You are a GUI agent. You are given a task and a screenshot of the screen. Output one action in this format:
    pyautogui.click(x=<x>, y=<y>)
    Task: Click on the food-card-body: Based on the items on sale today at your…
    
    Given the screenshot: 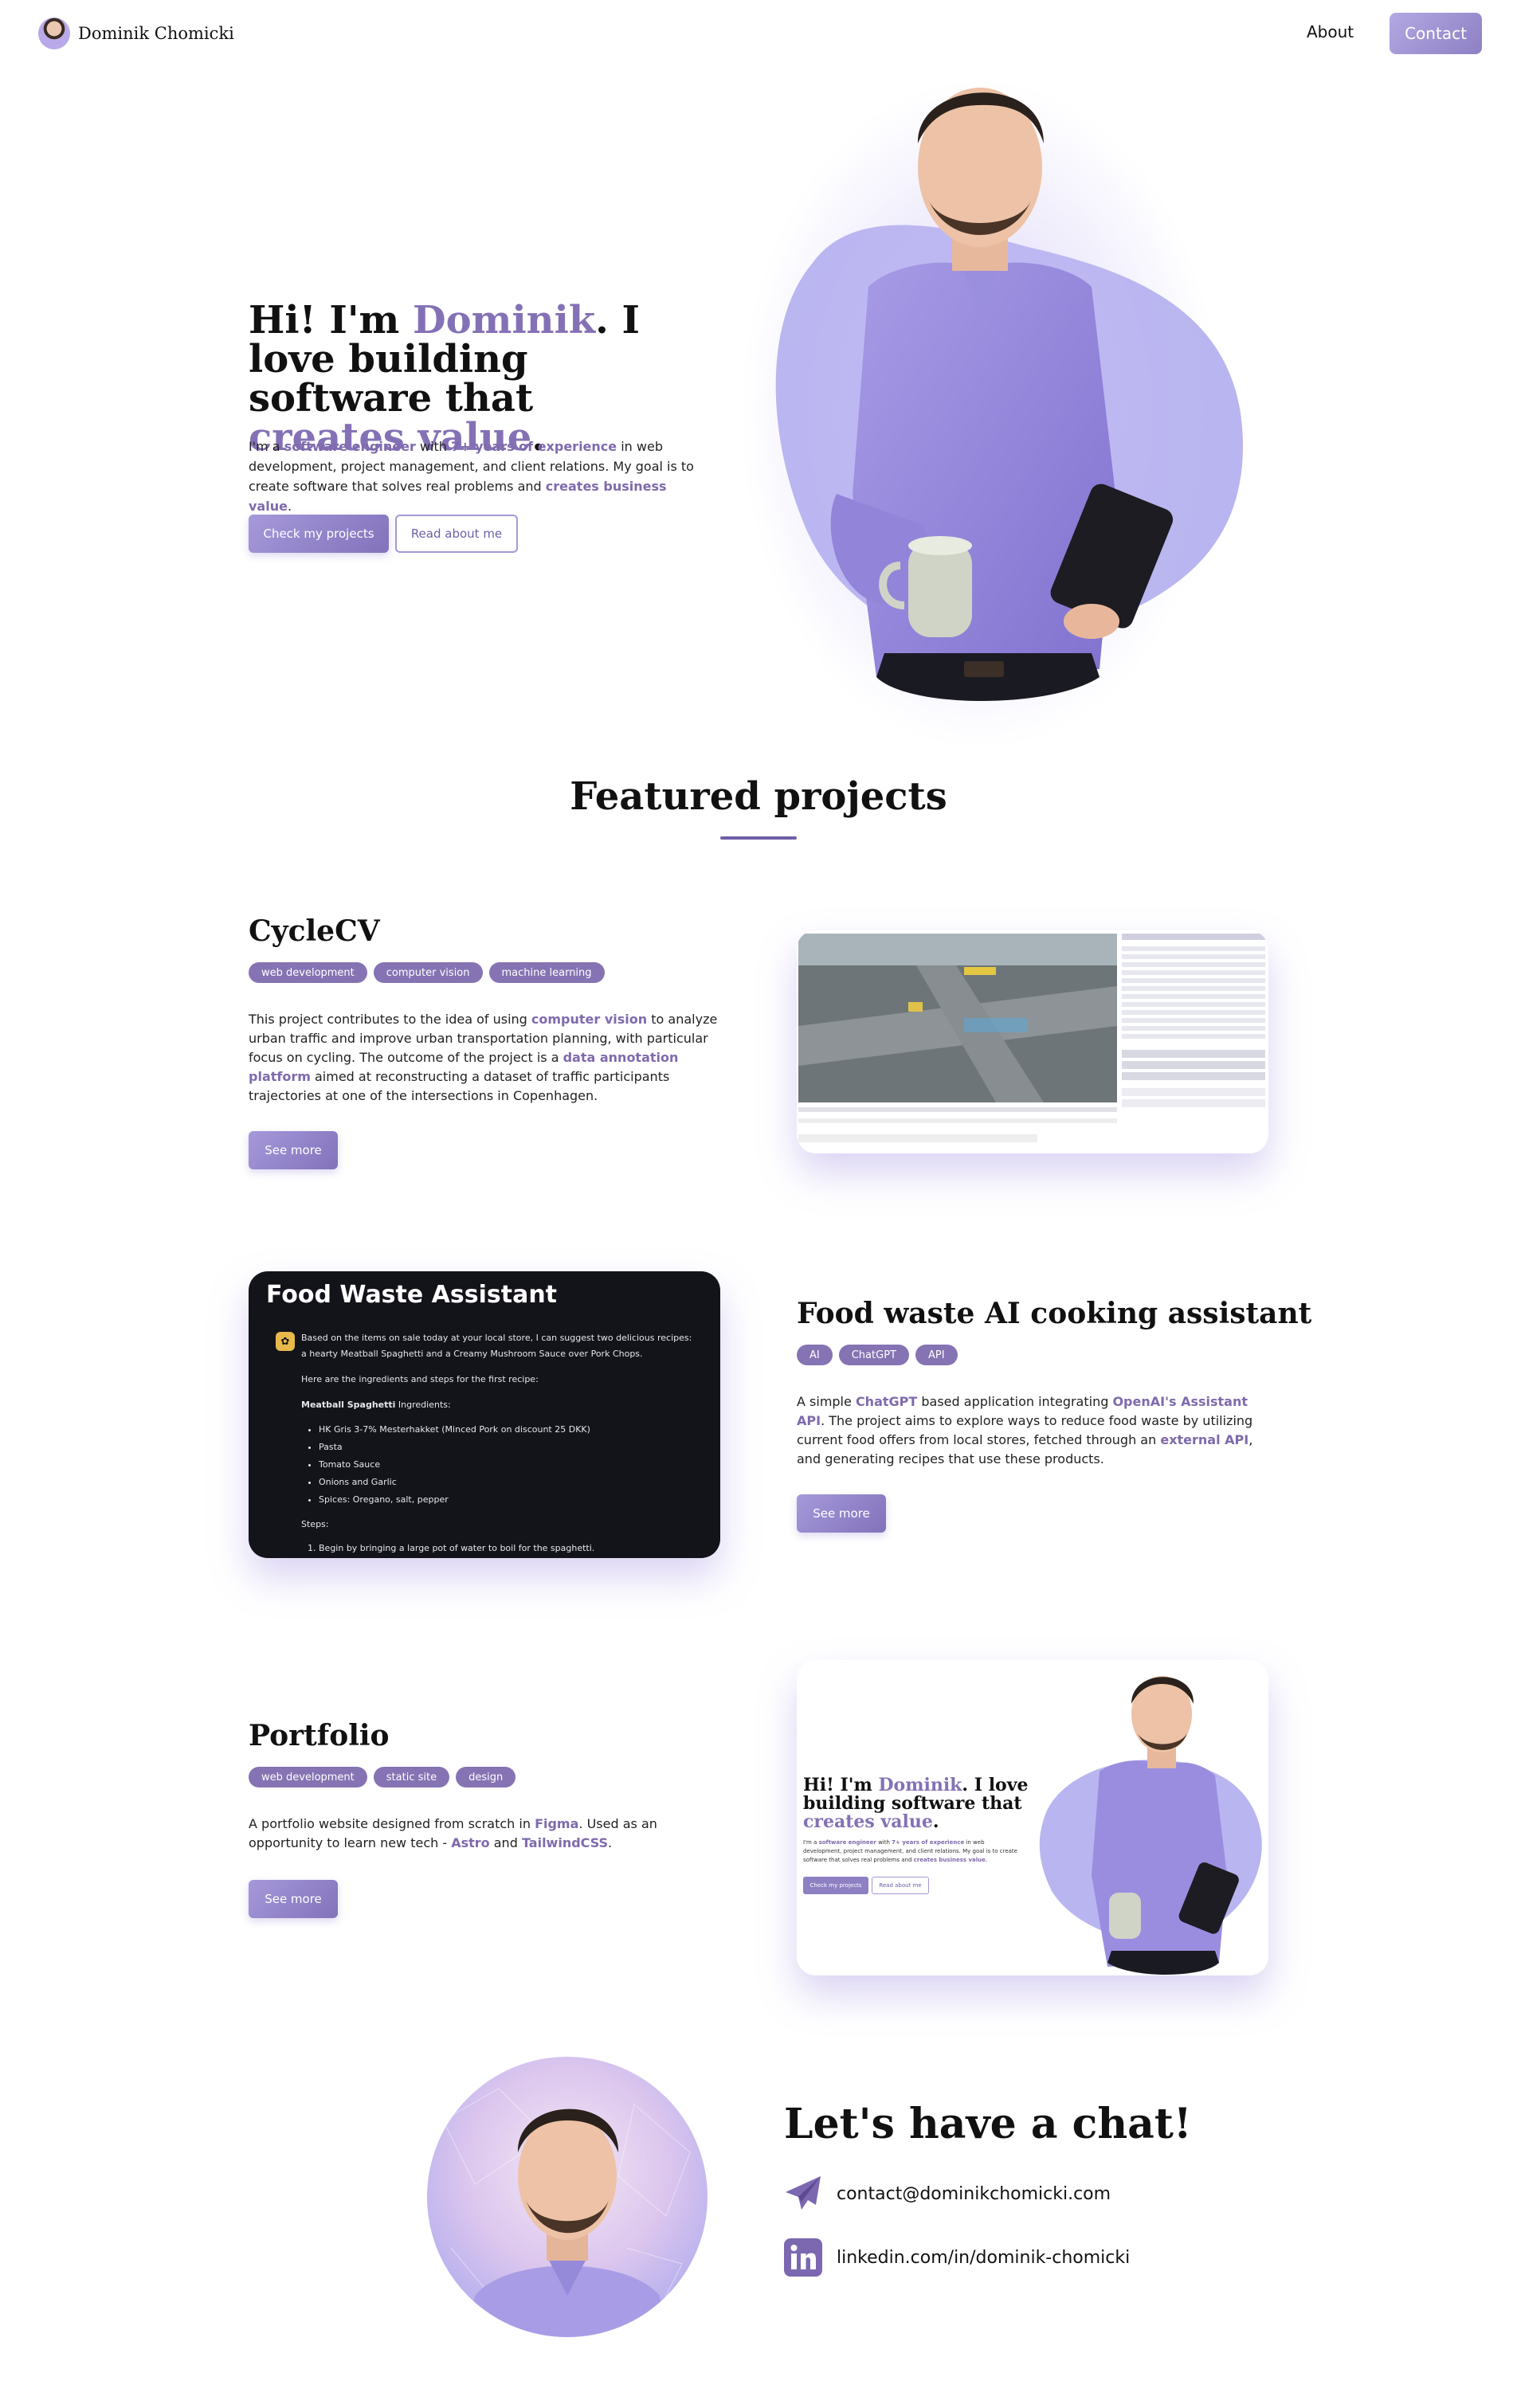 What is the action you would take?
    pyautogui.click(x=500, y=1443)
    